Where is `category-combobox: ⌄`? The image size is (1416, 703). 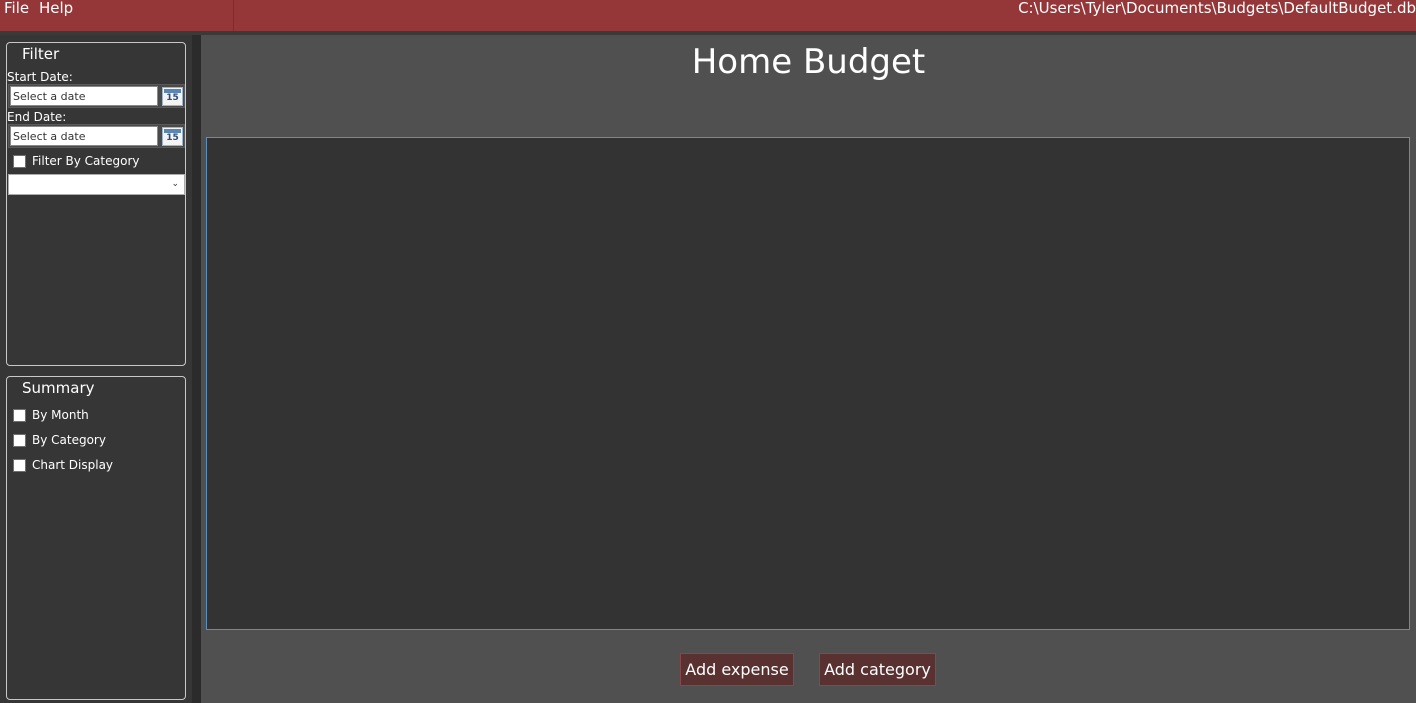
category-combobox: ⌄ is located at coordinates (96, 184).